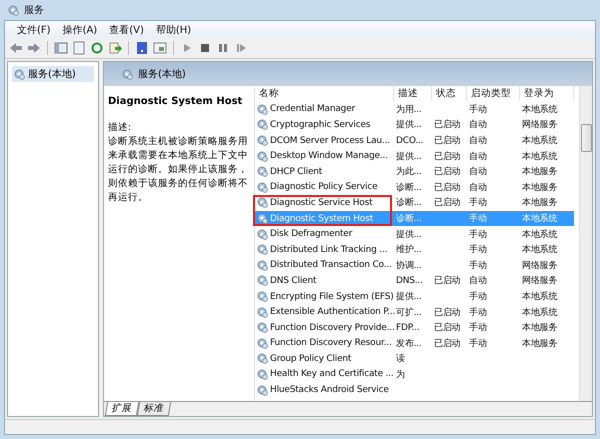  Describe the element at coordinates (400, 374) in the screenshot. I see `table-cell-text: 为` at that location.